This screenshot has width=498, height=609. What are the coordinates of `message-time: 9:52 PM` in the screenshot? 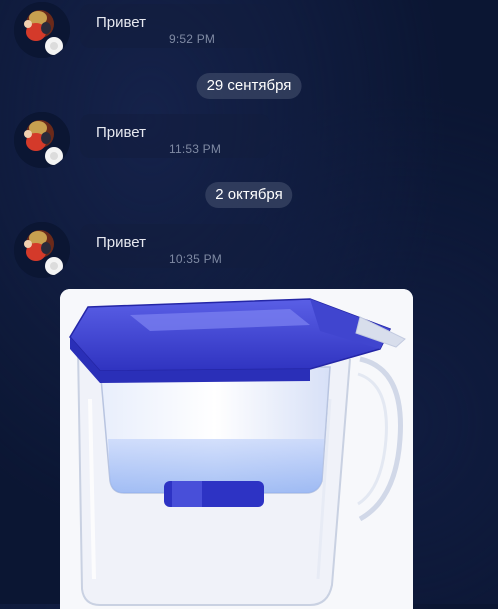 It's located at (192, 39).